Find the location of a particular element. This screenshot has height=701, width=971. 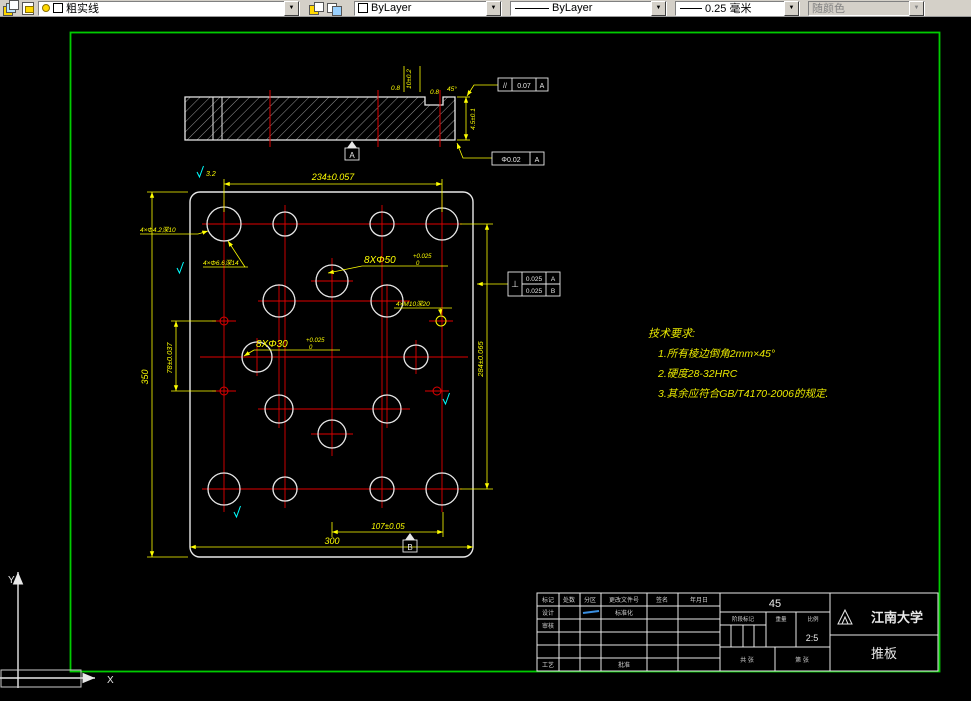

gdt-parallelism-frame: // 0.07 A is located at coordinates (507, 87).